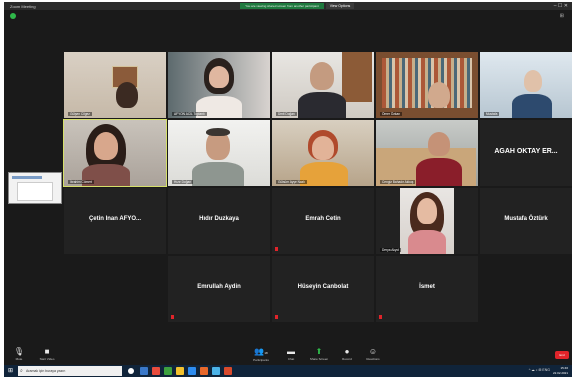 Image resolution: width=576 pixels, height=379 pixels. I want to click on participant-hair, so click(218, 132).